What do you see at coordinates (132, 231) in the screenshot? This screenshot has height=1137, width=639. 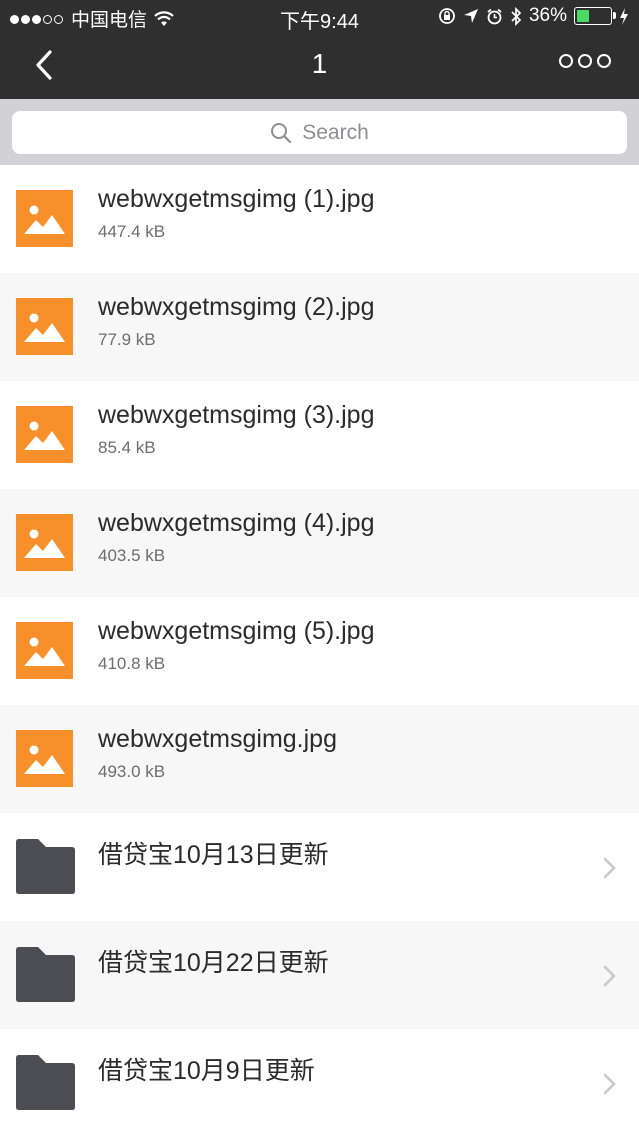 I see `file-size: 447.4 kB` at bounding box center [132, 231].